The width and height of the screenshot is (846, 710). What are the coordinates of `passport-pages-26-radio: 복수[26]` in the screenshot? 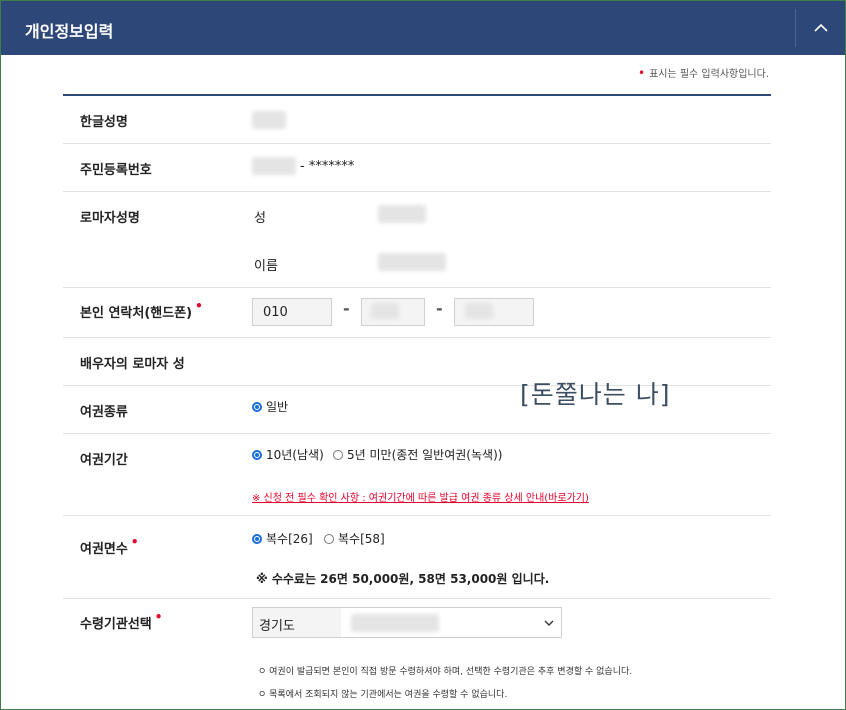 It's located at (282, 538).